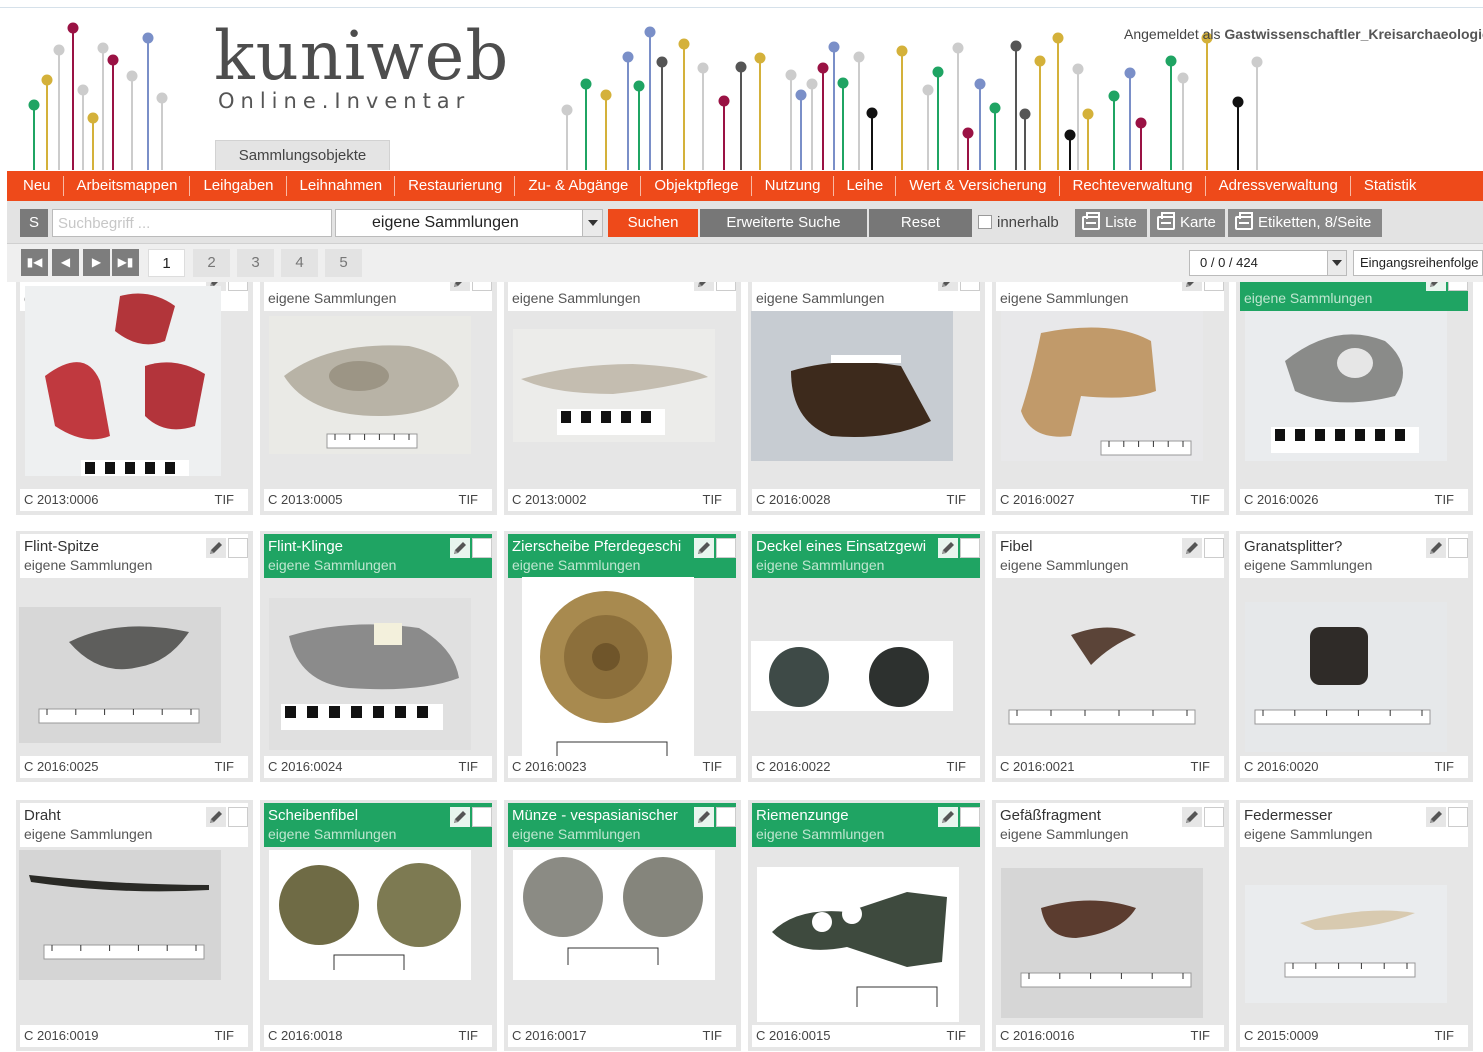  Describe the element at coordinates (34, 262) in the screenshot. I see `first-page-icon: ▮◀` at that location.